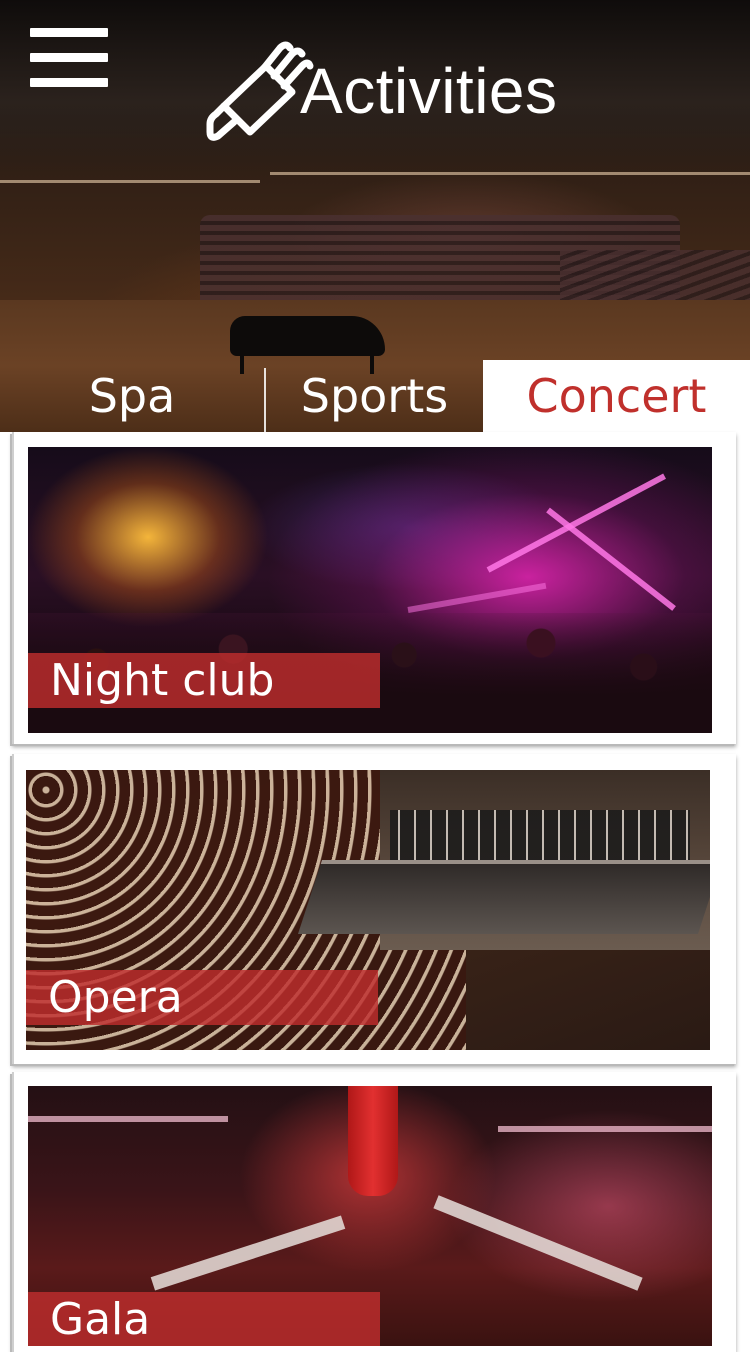  What do you see at coordinates (503, 897) in the screenshot?
I see `stage-edge` at bounding box center [503, 897].